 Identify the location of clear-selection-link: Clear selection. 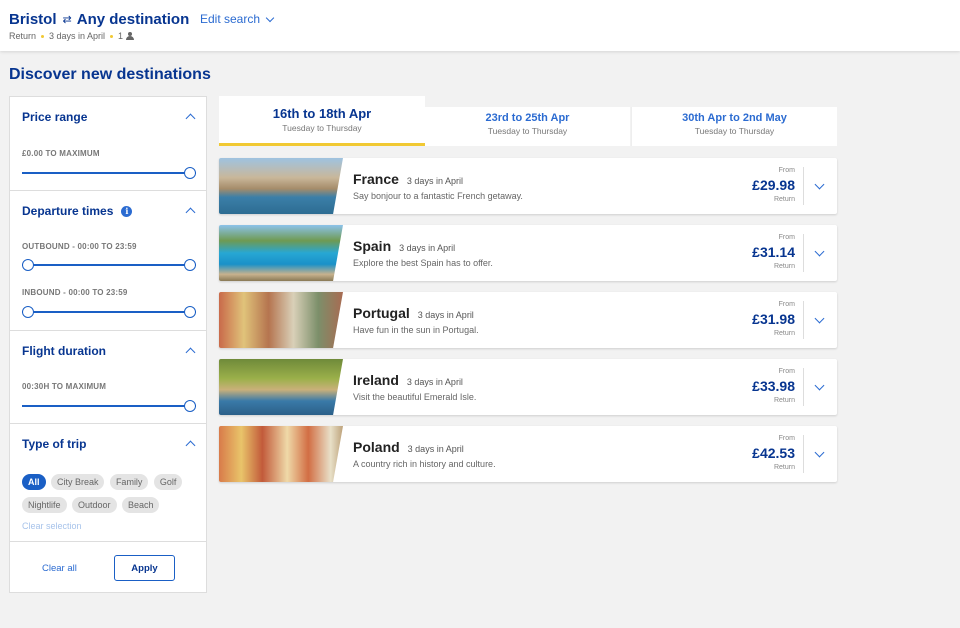
(52, 526).